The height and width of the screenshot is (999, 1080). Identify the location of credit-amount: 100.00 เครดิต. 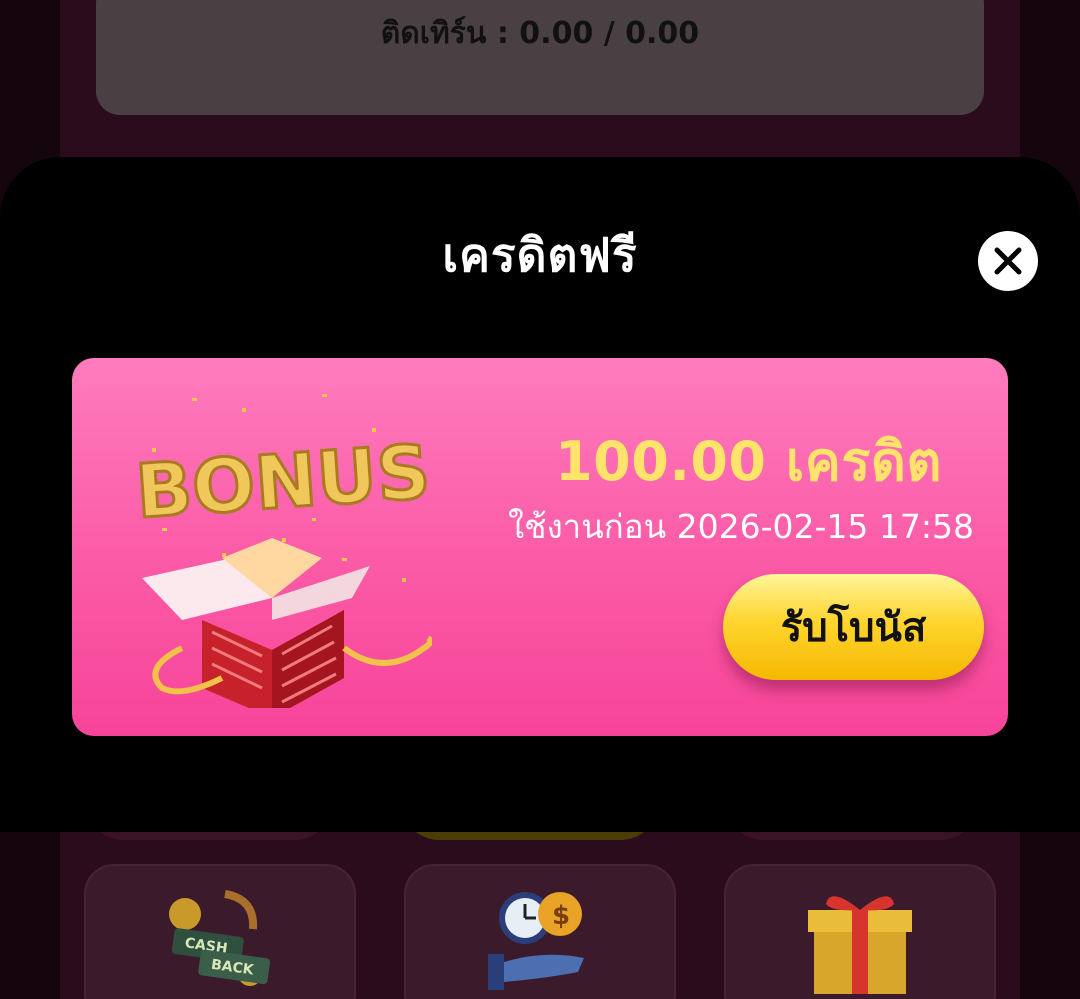
(748, 461).